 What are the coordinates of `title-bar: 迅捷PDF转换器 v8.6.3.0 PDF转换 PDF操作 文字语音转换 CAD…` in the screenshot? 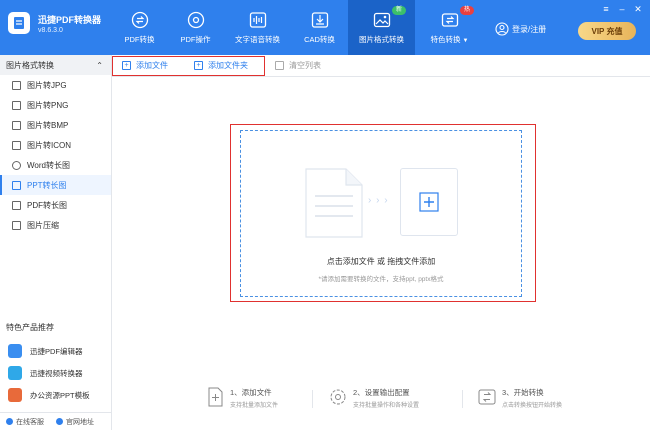 It's located at (325, 27).